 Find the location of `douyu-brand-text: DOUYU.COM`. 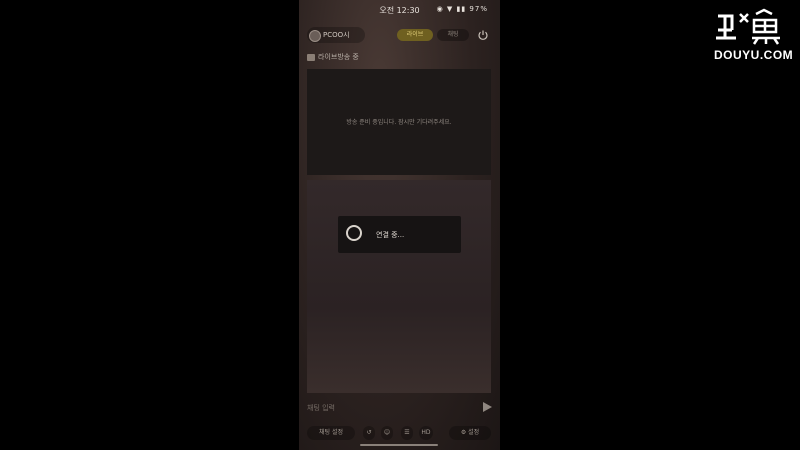

douyu-brand-text: DOUYU.COM is located at coordinates (754, 55).